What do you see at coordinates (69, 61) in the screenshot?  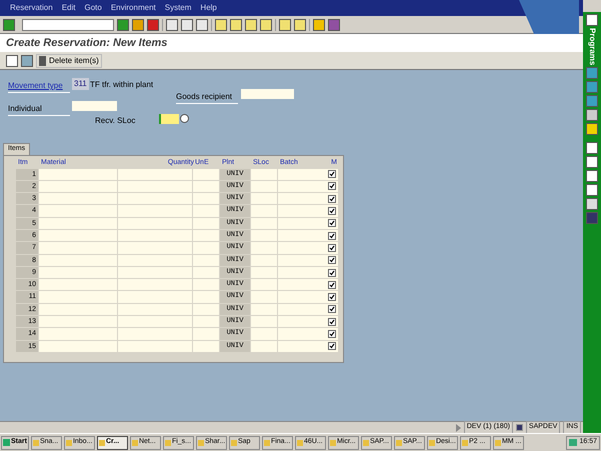 I see `delete-items-button: Delete item(s)` at bounding box center [69, 61].